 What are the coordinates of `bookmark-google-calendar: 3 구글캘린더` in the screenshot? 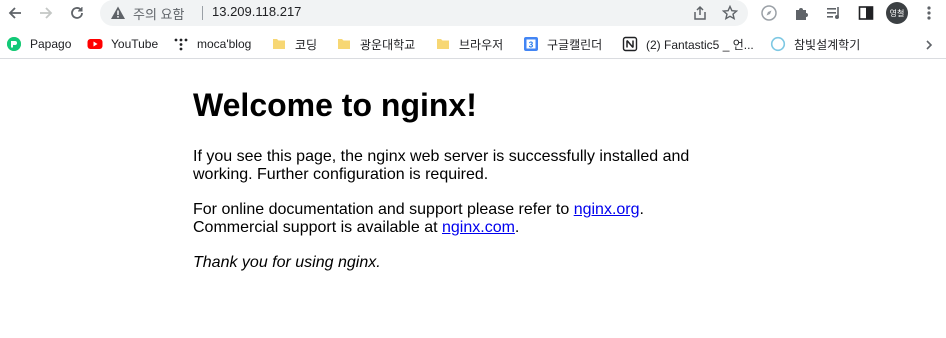 It's located at (562, 44).